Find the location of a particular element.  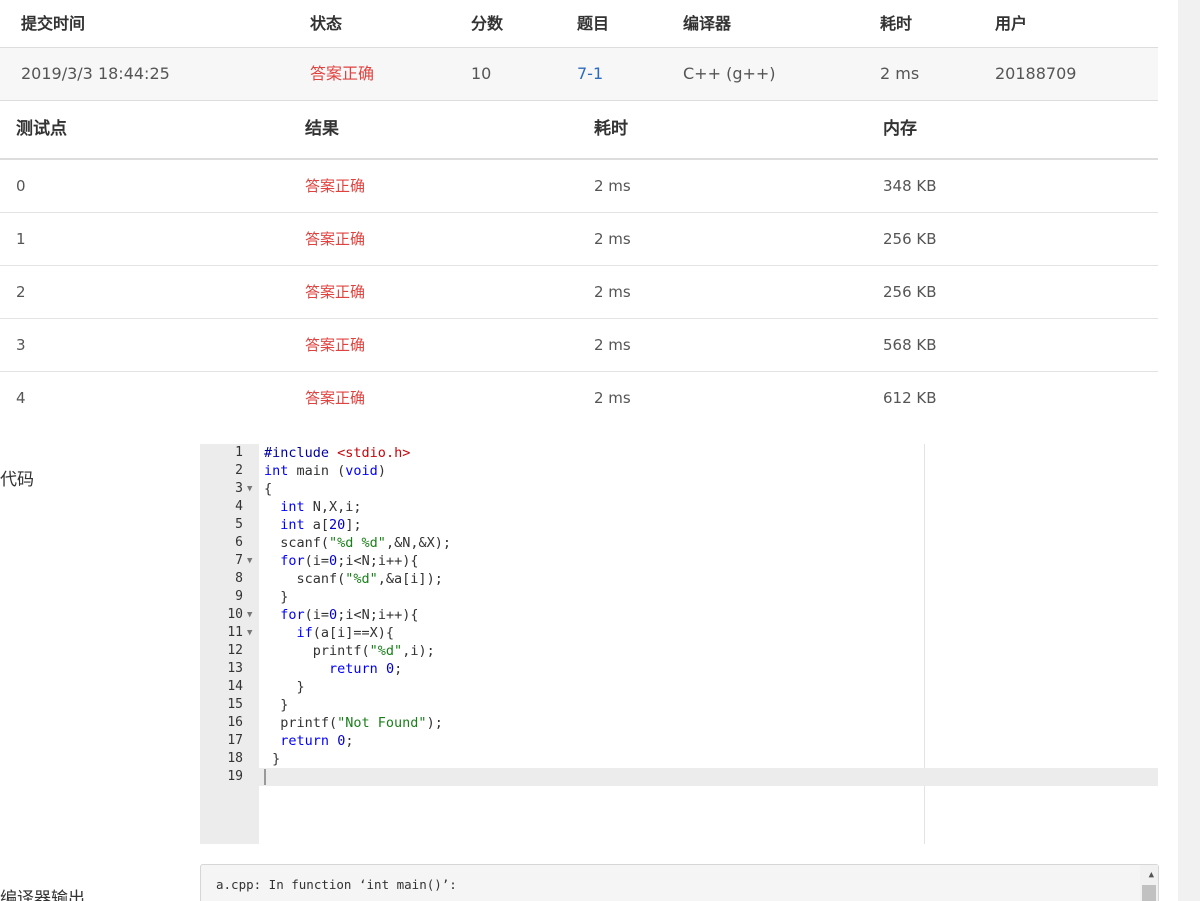

line-number: 1 is located at coordinates (239, 452).